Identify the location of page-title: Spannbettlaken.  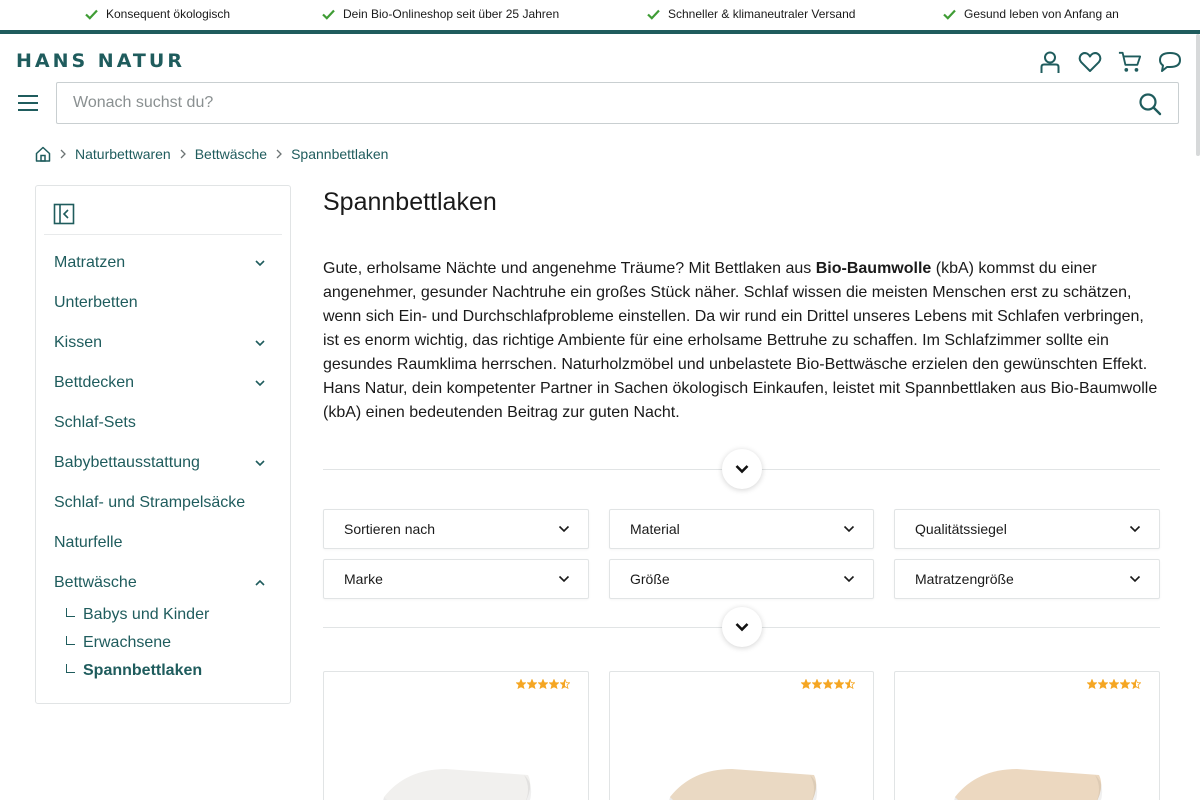
(410, 202).